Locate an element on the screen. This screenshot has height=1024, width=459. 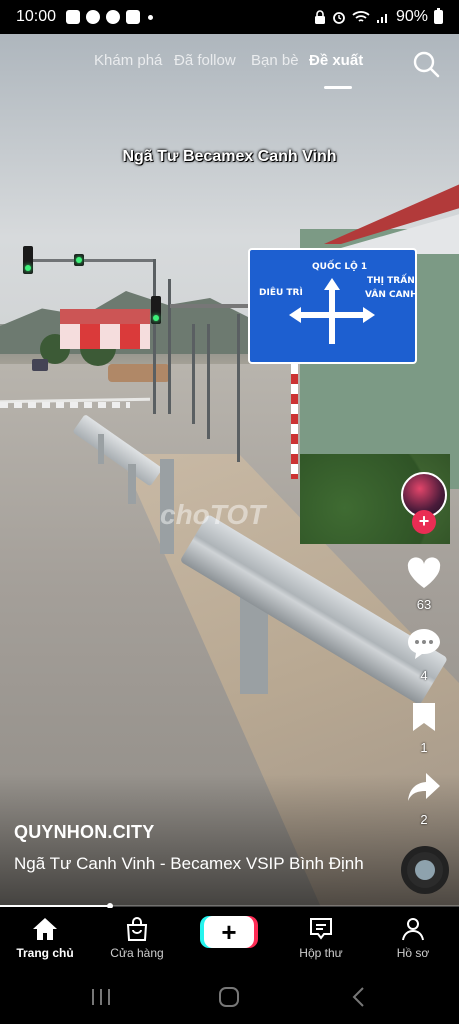
signal-icon is located at coordinates (381, 18).